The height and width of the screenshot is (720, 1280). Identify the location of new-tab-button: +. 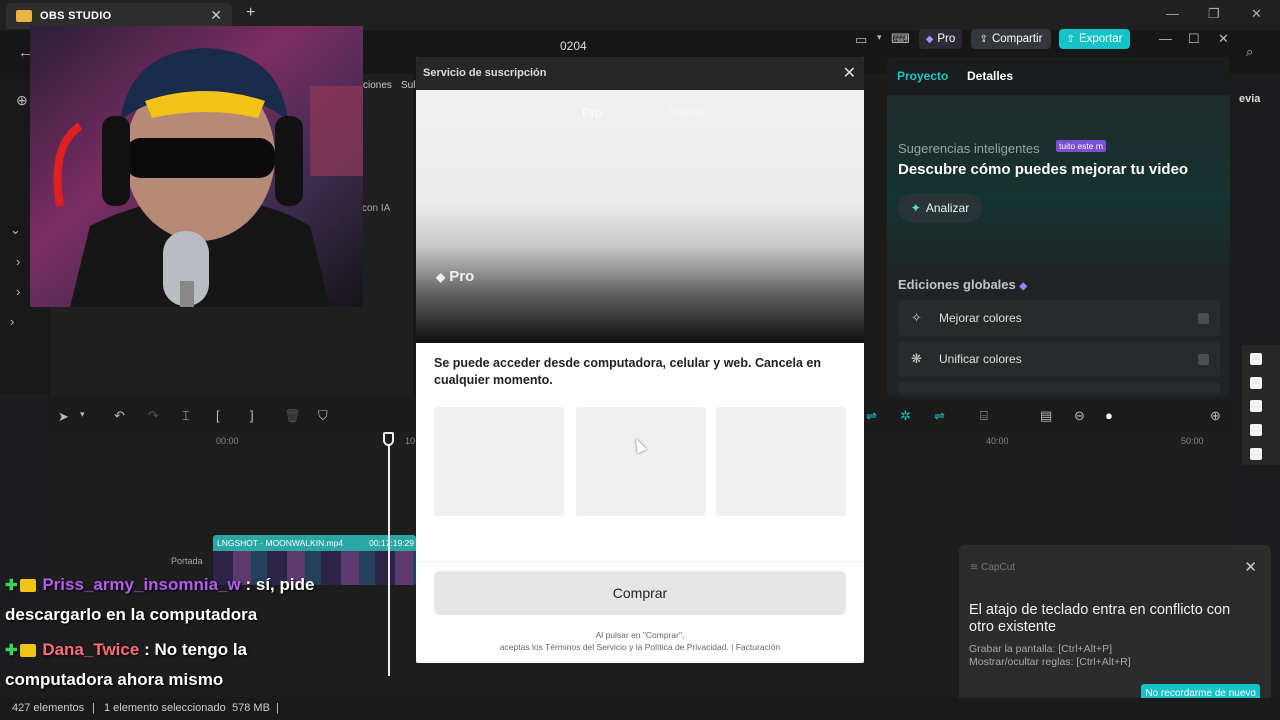
(250, 13).